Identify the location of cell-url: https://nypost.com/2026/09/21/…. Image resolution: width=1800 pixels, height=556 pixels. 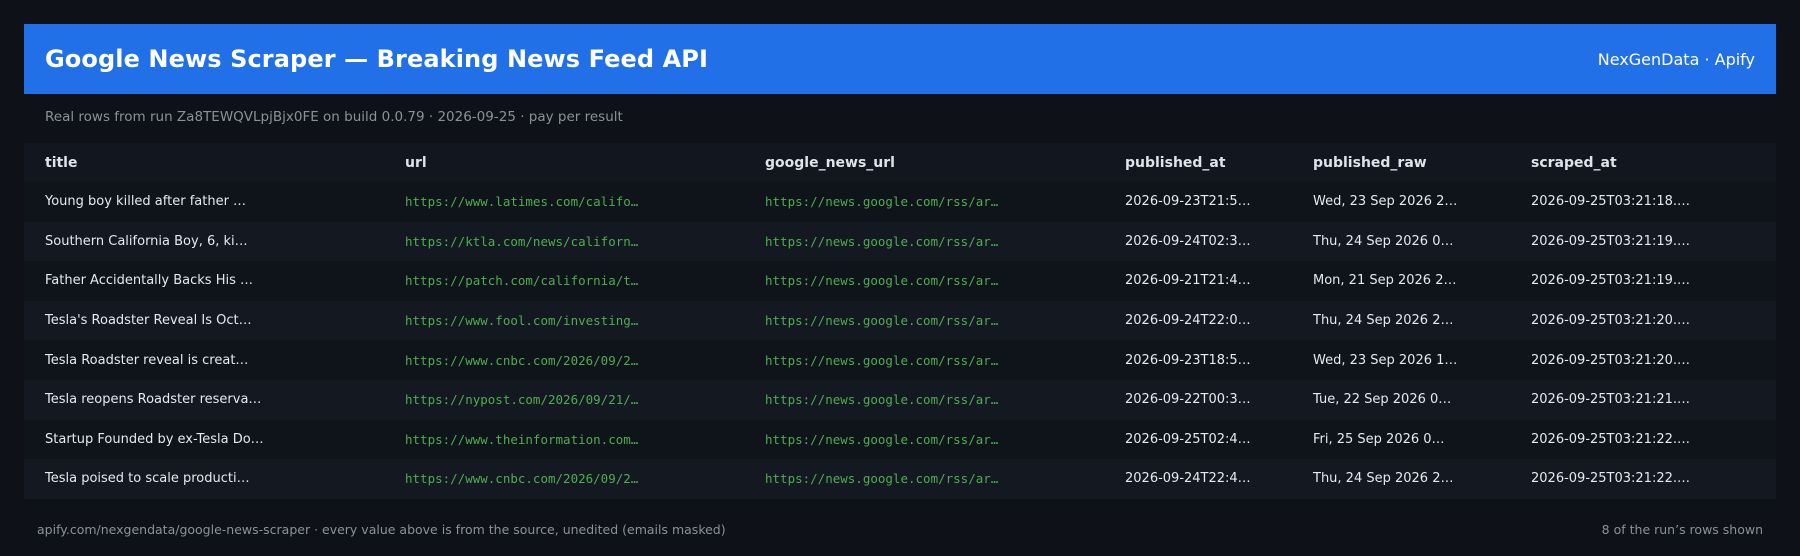
(564, 399).